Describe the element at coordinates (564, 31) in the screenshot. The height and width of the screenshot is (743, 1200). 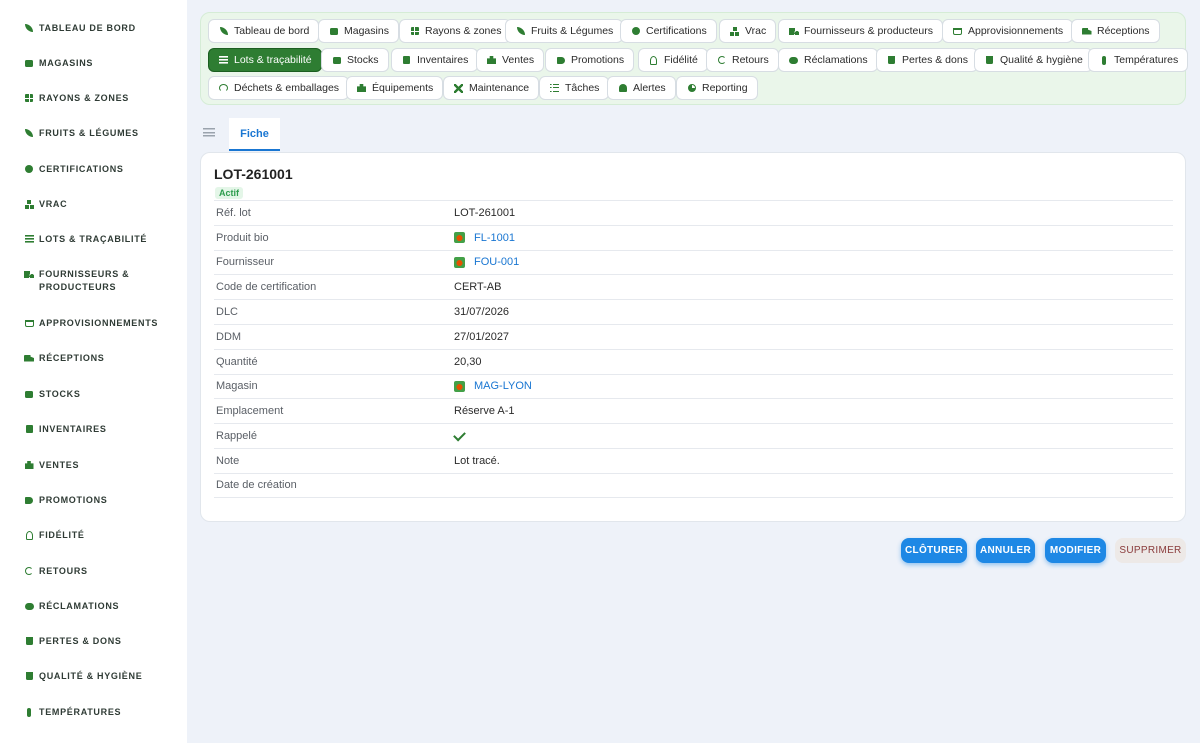
I see `chip-fruits-legumes: Fruits & Légumes` at that location.